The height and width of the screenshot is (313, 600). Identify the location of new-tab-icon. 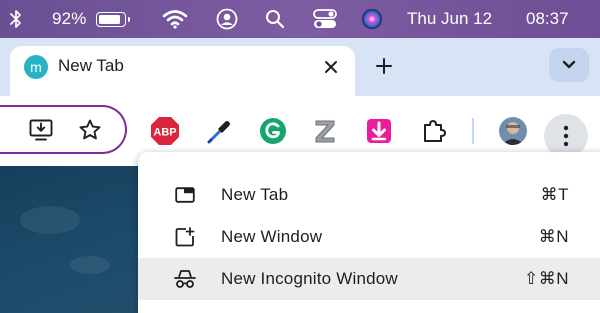
(185, 195).